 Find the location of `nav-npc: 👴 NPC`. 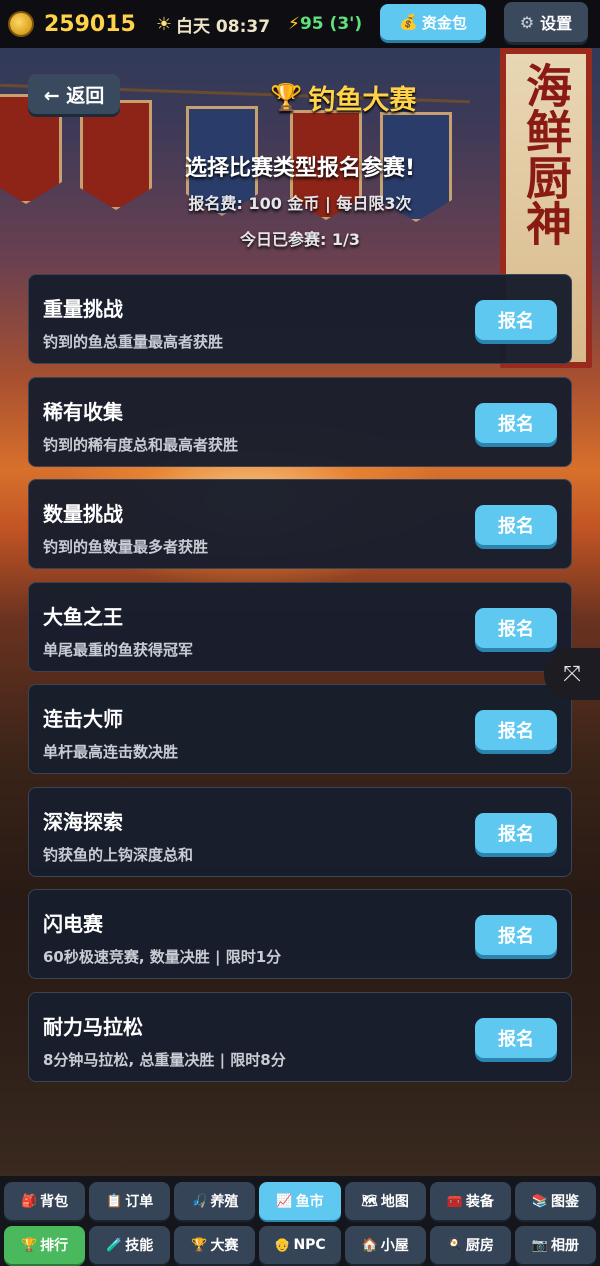

nav-npc: 👴 NPC is located at coordinates (300, 1245).